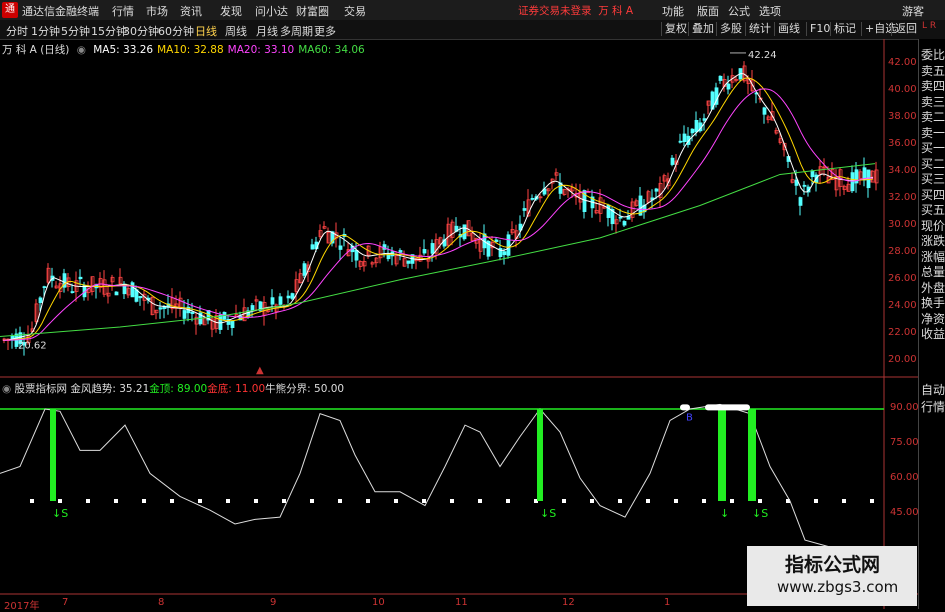 The width and height of the screenshot is (945, 612). What do you see at coordinates (123, 11) in the screenshot?
I see `menu-item: 行情` at bounding box center [123, 11].